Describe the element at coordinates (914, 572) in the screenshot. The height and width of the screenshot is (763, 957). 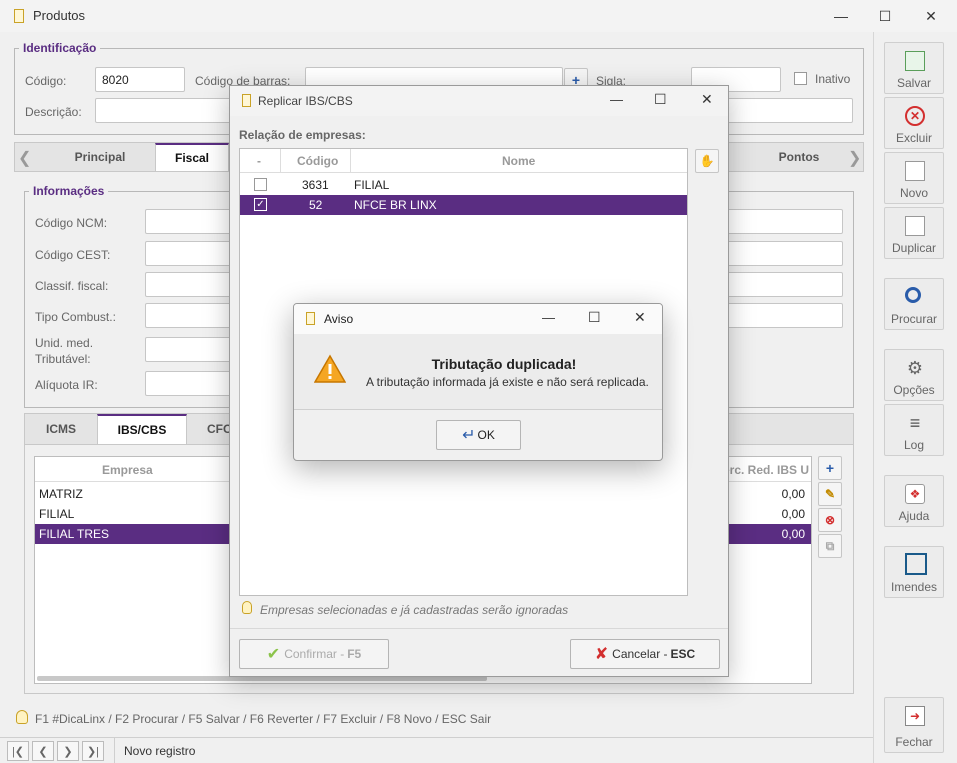
I see `imendes-button: Imendes` at that location.